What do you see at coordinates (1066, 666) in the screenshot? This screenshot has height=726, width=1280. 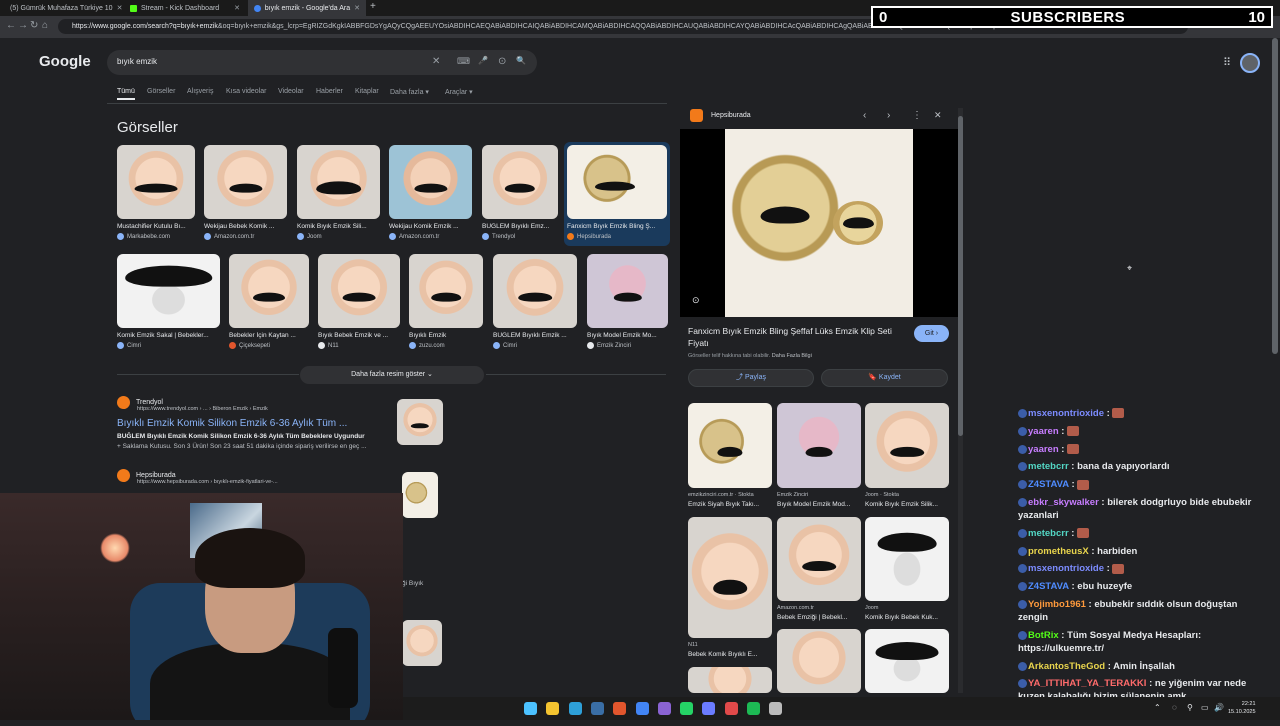 I see `chat-username: ArkantosTheGod` at bounding box center [1066, 666].